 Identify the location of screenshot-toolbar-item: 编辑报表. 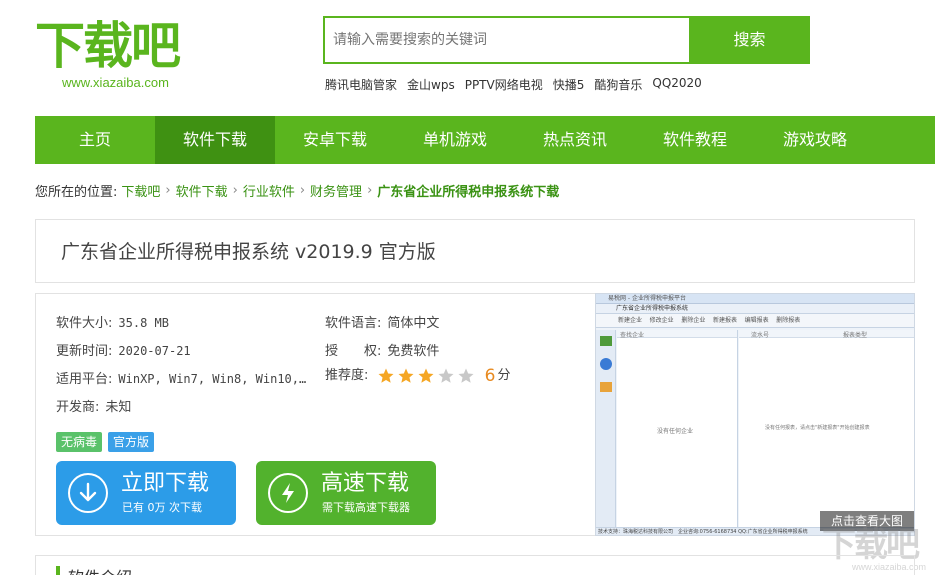
(756, 320).